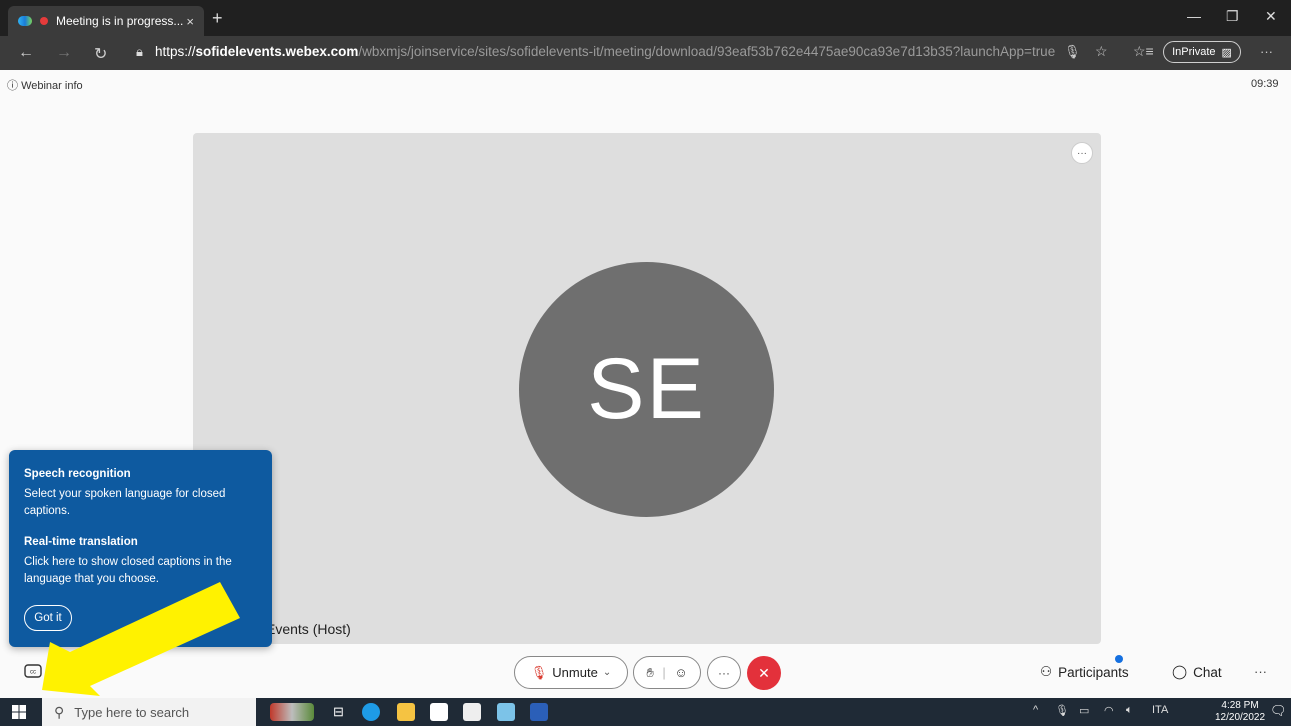 This screenshot has height=726, width=1291. What do you see at coordinates (1160, 710) in the screenshot?
I see `language-indicator: ITA` at bounding box center [1160, 710].